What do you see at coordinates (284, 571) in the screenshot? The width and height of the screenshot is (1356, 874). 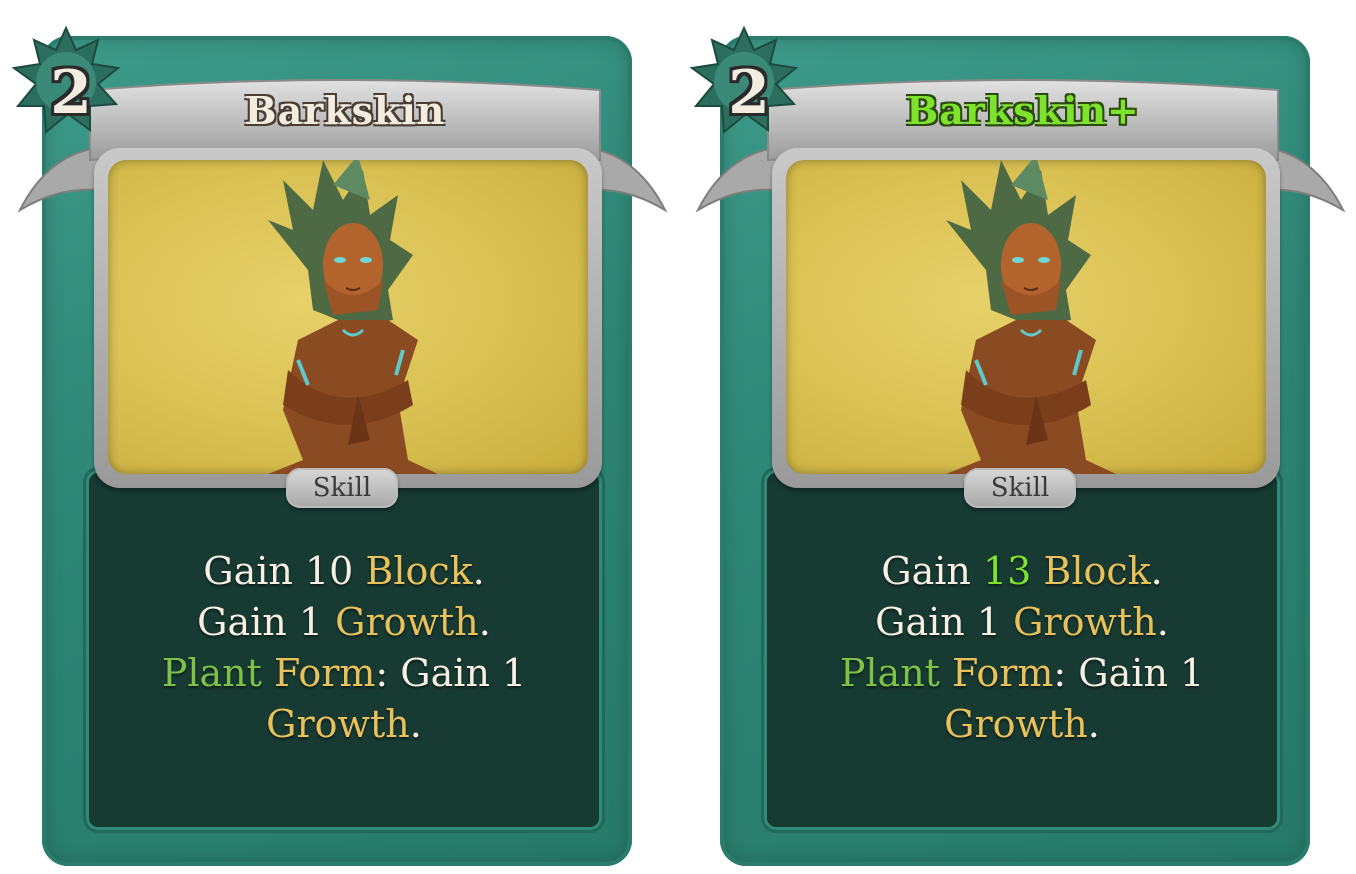 I see `text: Gain 10` at bounding box center [284, 571].